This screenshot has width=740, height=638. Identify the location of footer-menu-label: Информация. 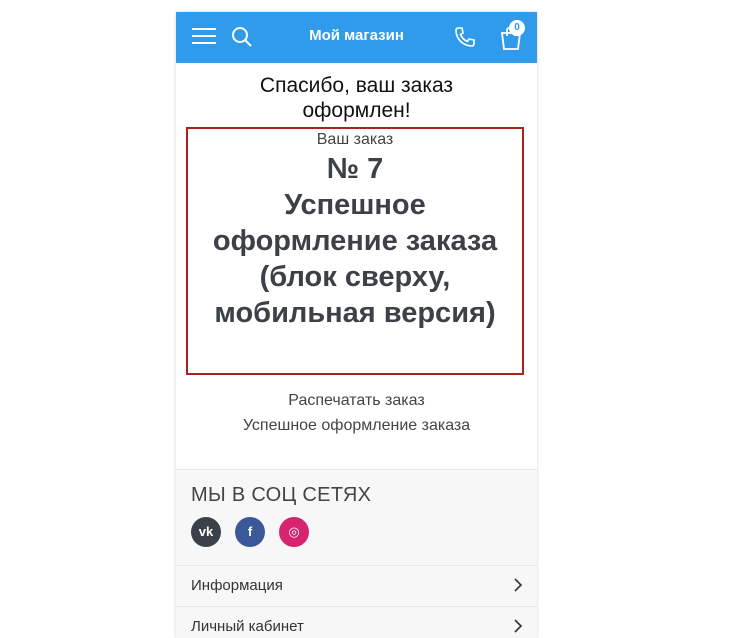
(237, 585).